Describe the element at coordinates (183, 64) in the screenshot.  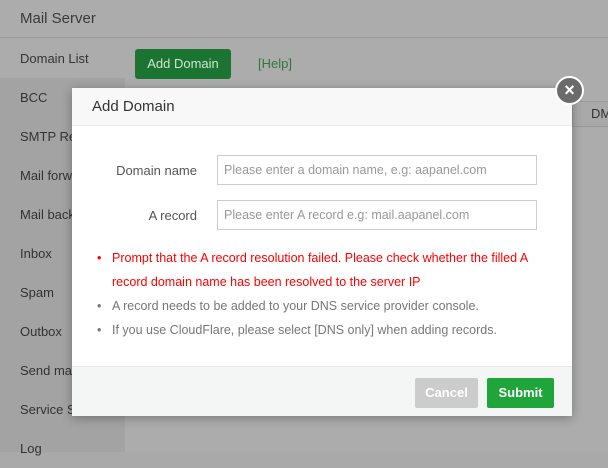
I see `add-domain-button: Add Domain` at that location.